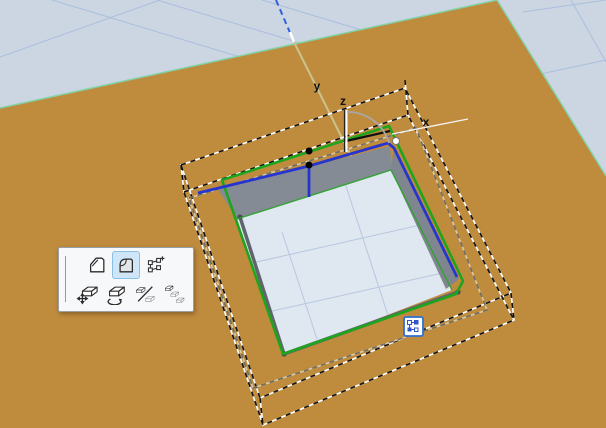 This screenshot has width=606, height=428. Describe the element at coordinates (426, 122) in the screenshot. I see `axis-label-x: x` at that location.